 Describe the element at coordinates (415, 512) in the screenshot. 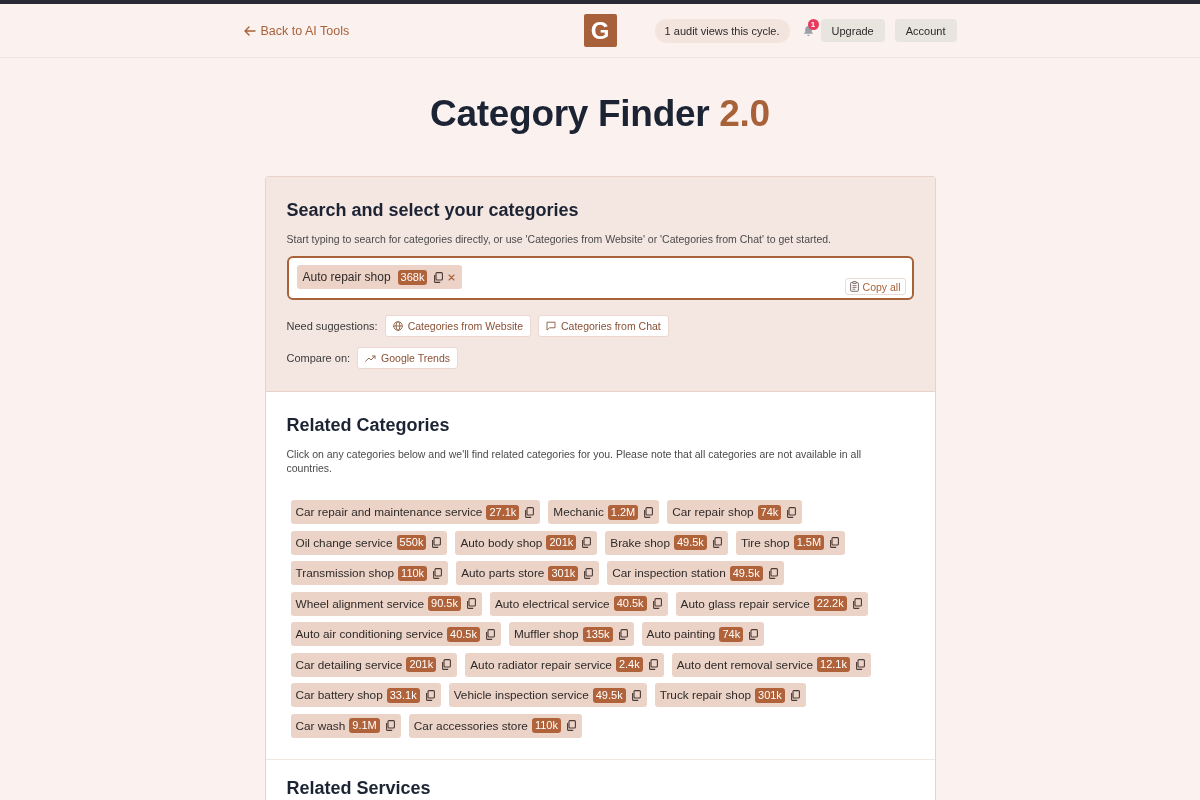

I see `category-tag: Car repair and maintenance service 27.1k` at that location.